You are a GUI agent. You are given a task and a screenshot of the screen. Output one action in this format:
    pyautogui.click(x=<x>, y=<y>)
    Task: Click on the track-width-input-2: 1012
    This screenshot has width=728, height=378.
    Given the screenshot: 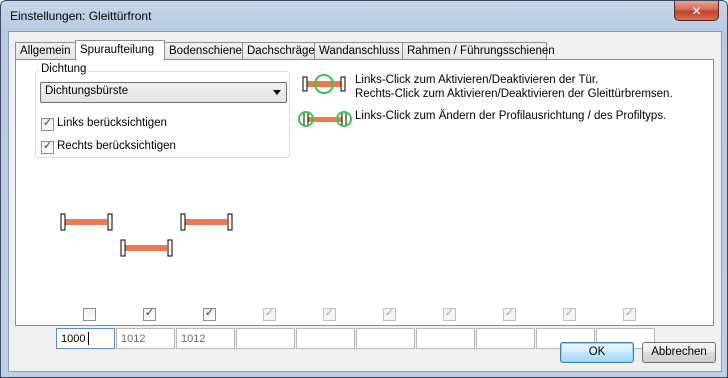 What is the action you would take?
    pyautogui.click(x=145, y=338)
    